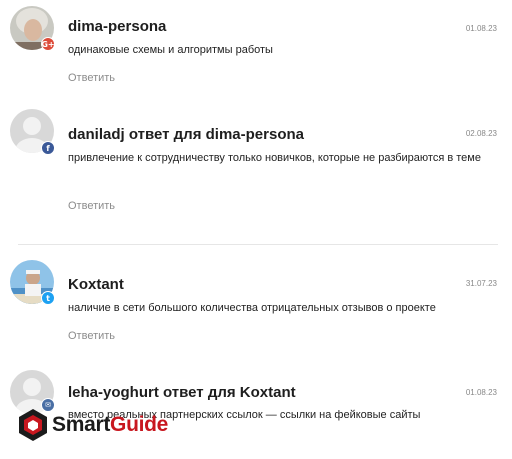  Describe the element at coordinates (182, 392) in the screenshot. I see `comment-author: leha-yoghurt ответ для Koxtant` at that location.